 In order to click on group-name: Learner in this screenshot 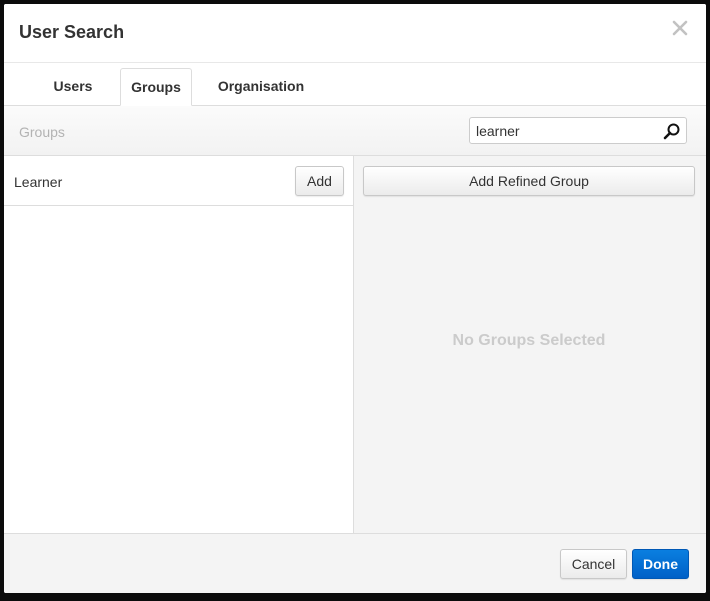, I will do `click(38, 182)`.